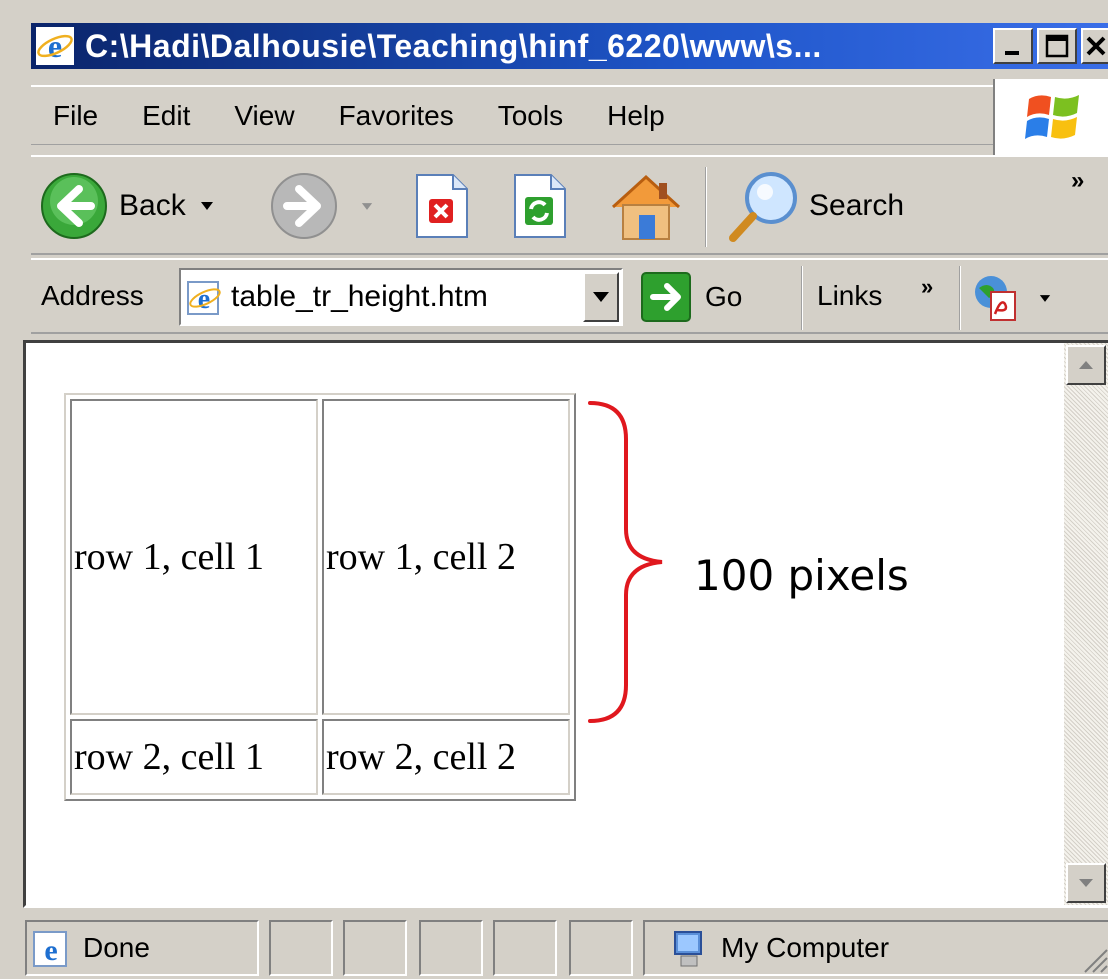 The width and height of the screenshot is (1108, 979). I want to click on menu-view: View, so click(264, 116).